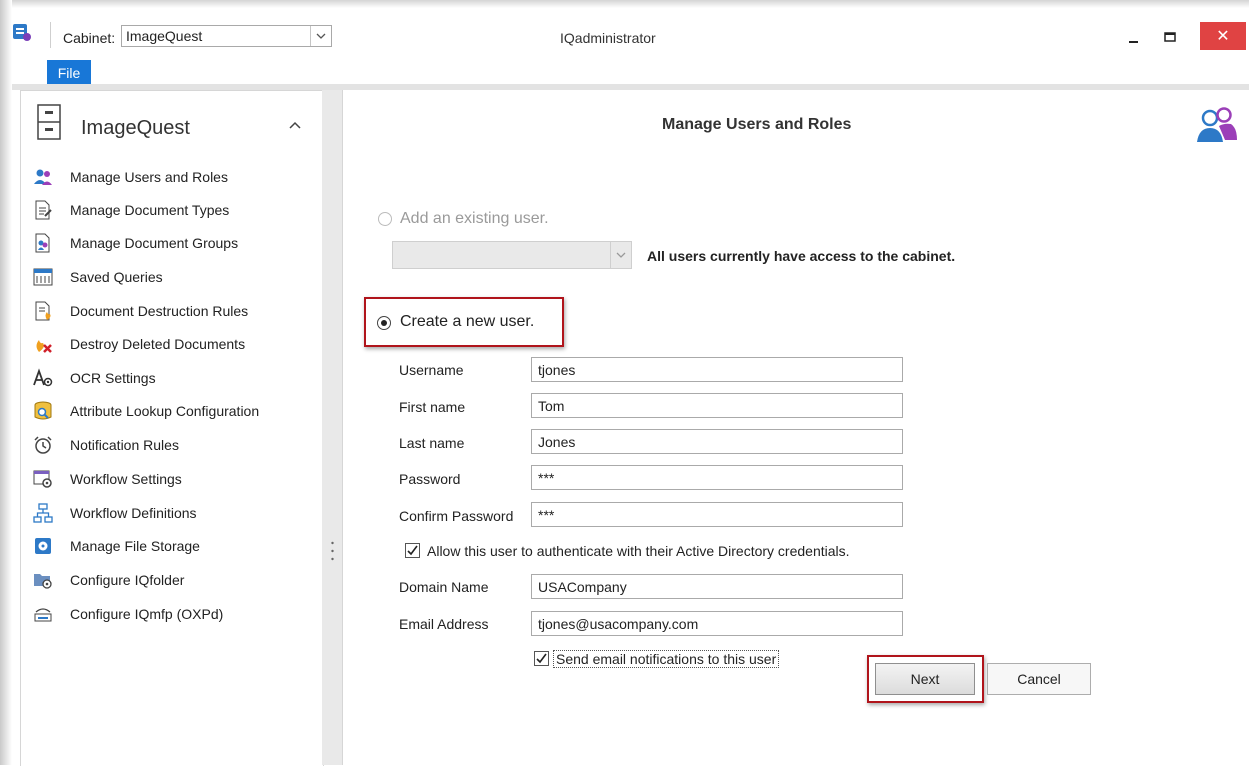  Describe the element at coordinates (608, 38) in the screenshot. I see `window-title: IQadministrator` at that location.